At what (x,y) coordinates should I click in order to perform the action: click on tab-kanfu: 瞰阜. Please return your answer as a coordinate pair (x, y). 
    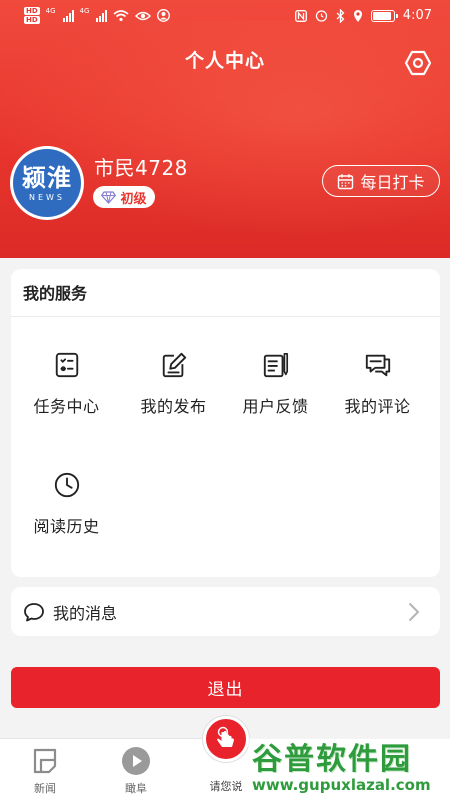
    Looking at the image, I should click on (136, 769).